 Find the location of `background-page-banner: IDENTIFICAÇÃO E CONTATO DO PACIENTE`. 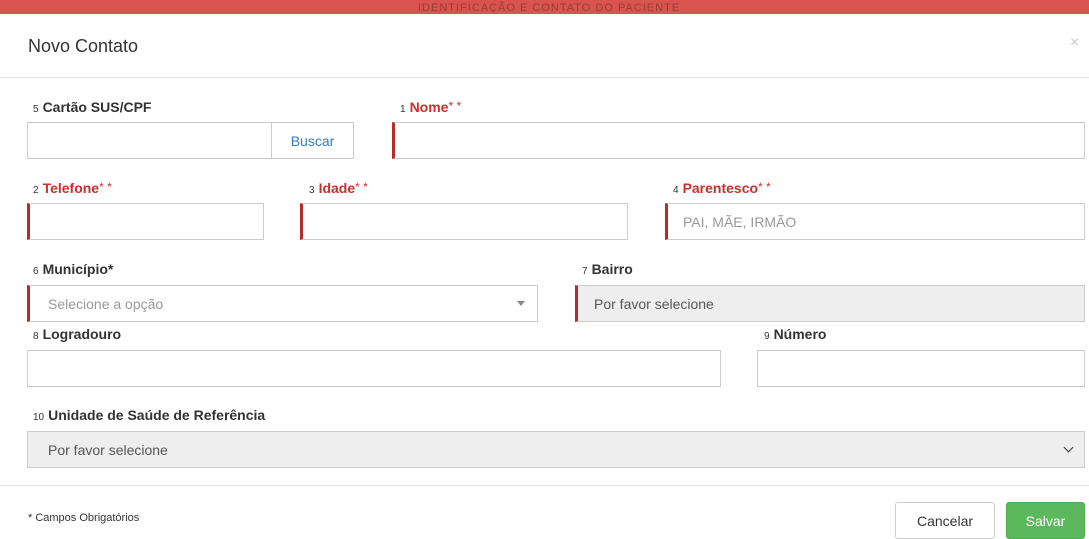

background-page-banner: IDENTIFICAÇÃO E CONTATO DO PACIENTE is located at coordinates (544, 7).